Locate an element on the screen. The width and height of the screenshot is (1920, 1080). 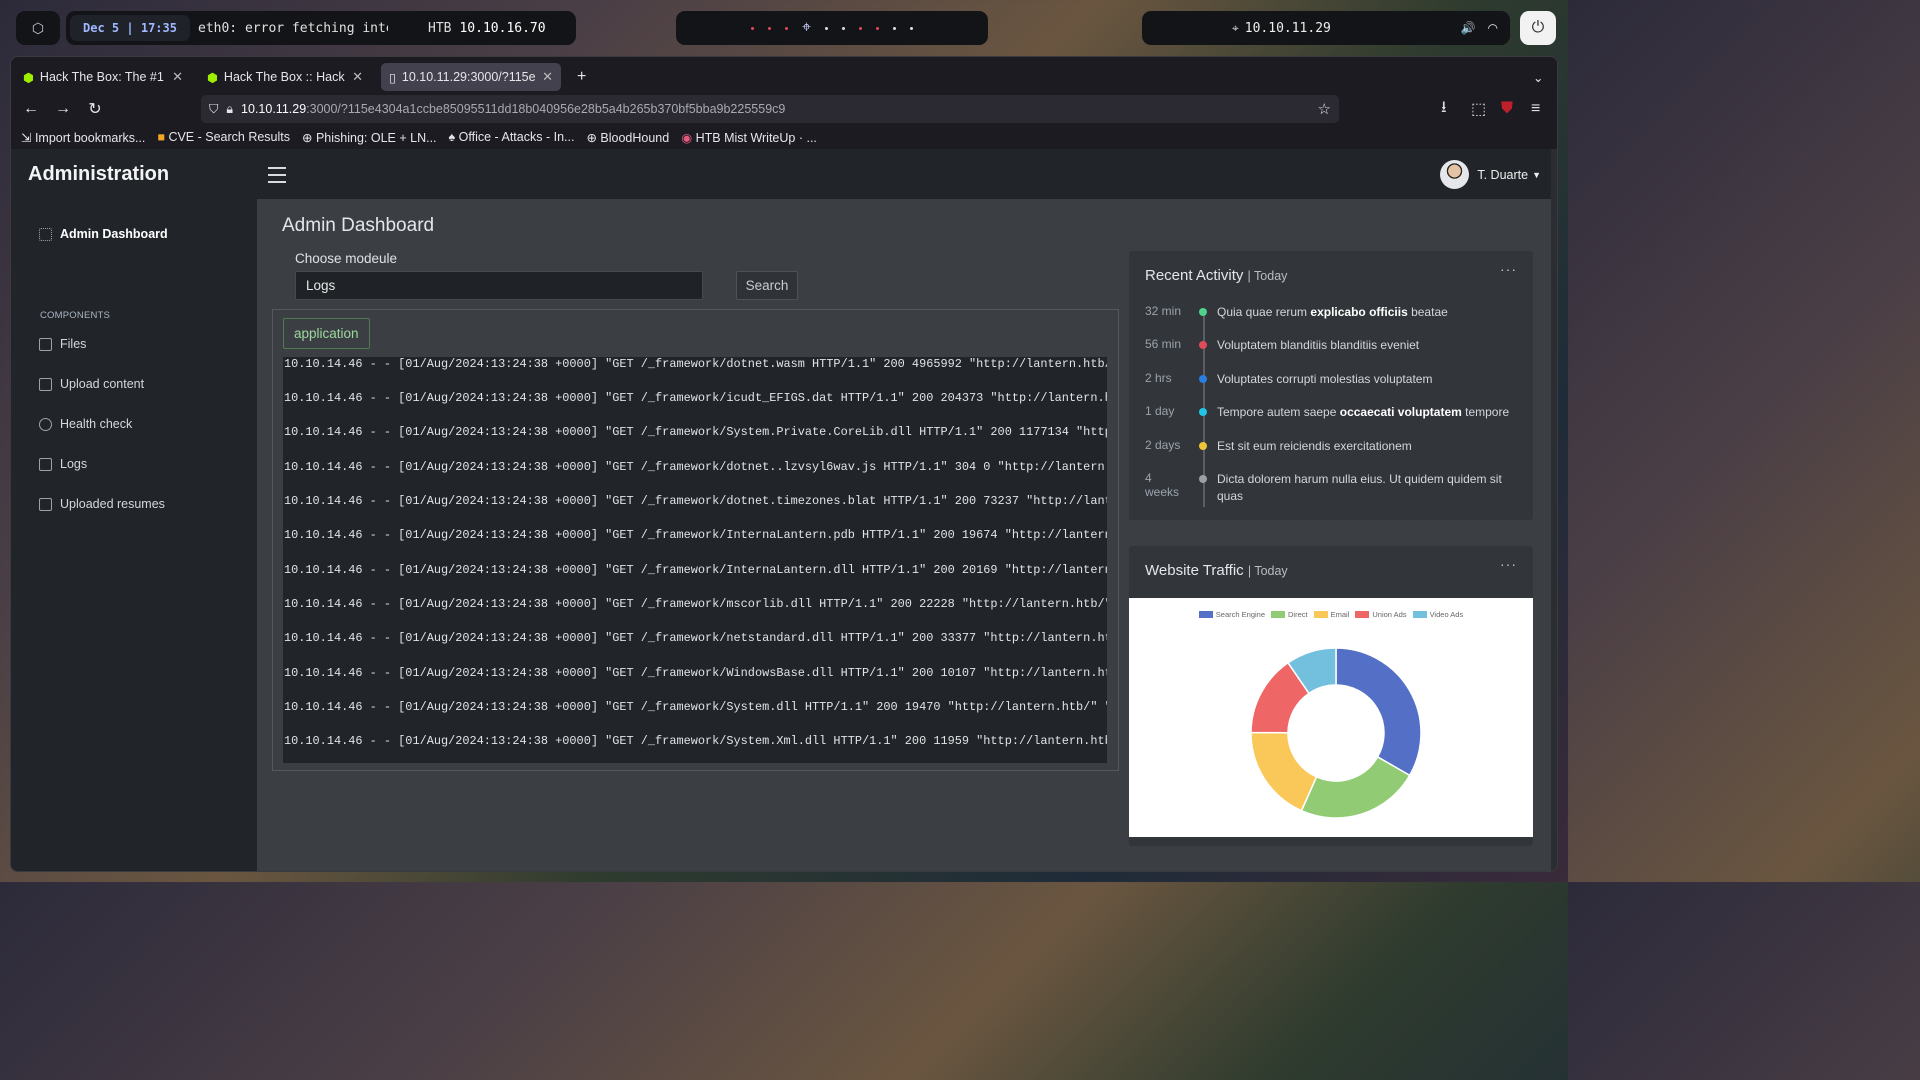
sidebar-item-logs: Logs is located at coordinates (63, 464).